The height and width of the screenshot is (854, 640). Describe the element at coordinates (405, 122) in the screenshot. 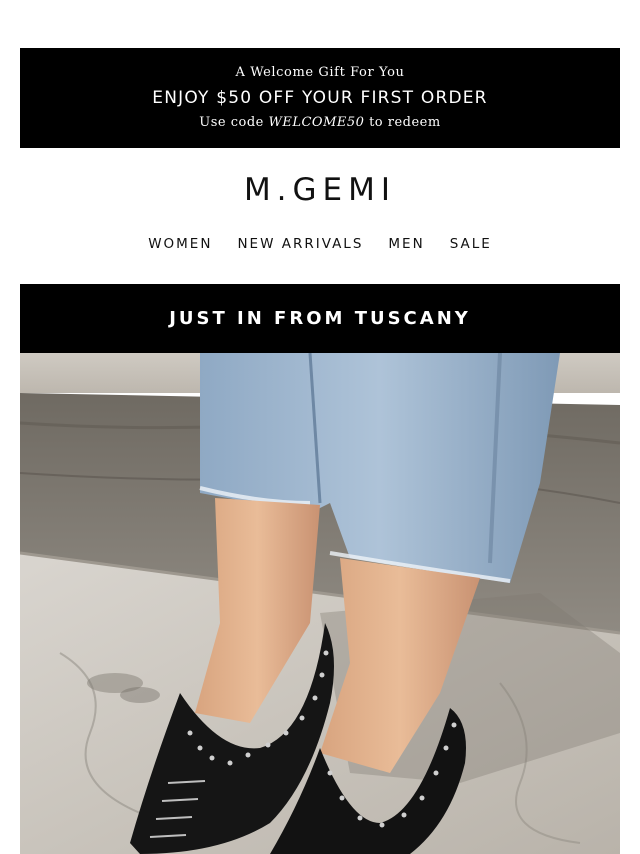

I see `promo-code-suffix: to redeem` at that location.